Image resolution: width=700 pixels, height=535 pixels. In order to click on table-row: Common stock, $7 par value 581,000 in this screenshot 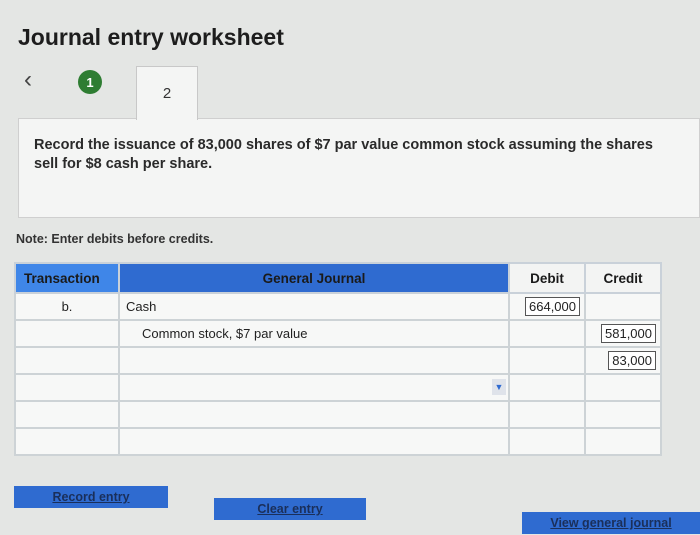, I will do `click(338, 333)`.